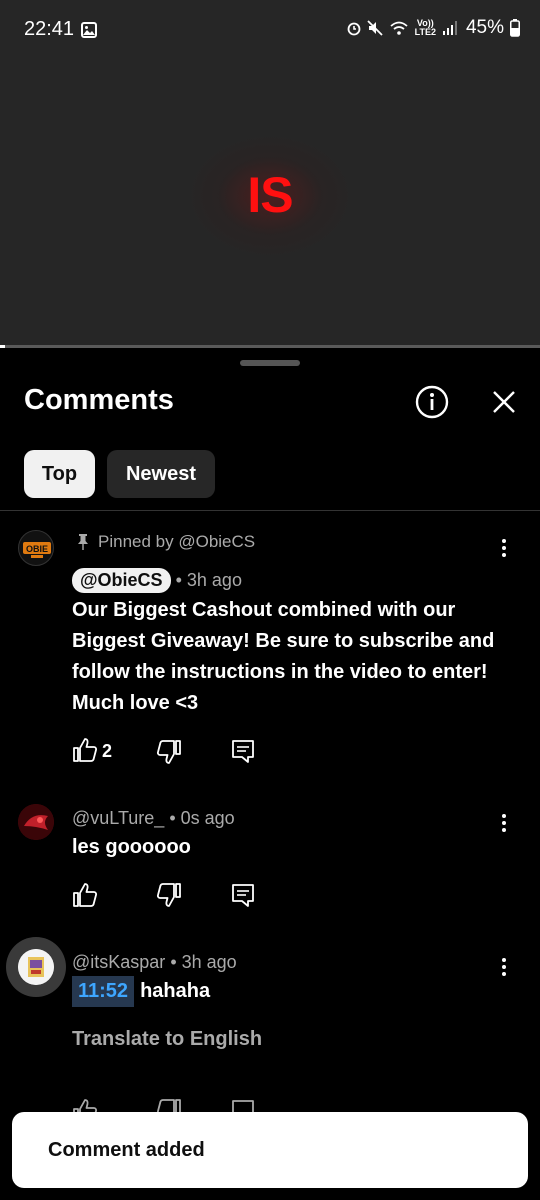 This screenshot has height=1200, width=540. Describe the element at coordinates (59, 474) in the screenshot. I see `filter-top-chip: Top` at that location.